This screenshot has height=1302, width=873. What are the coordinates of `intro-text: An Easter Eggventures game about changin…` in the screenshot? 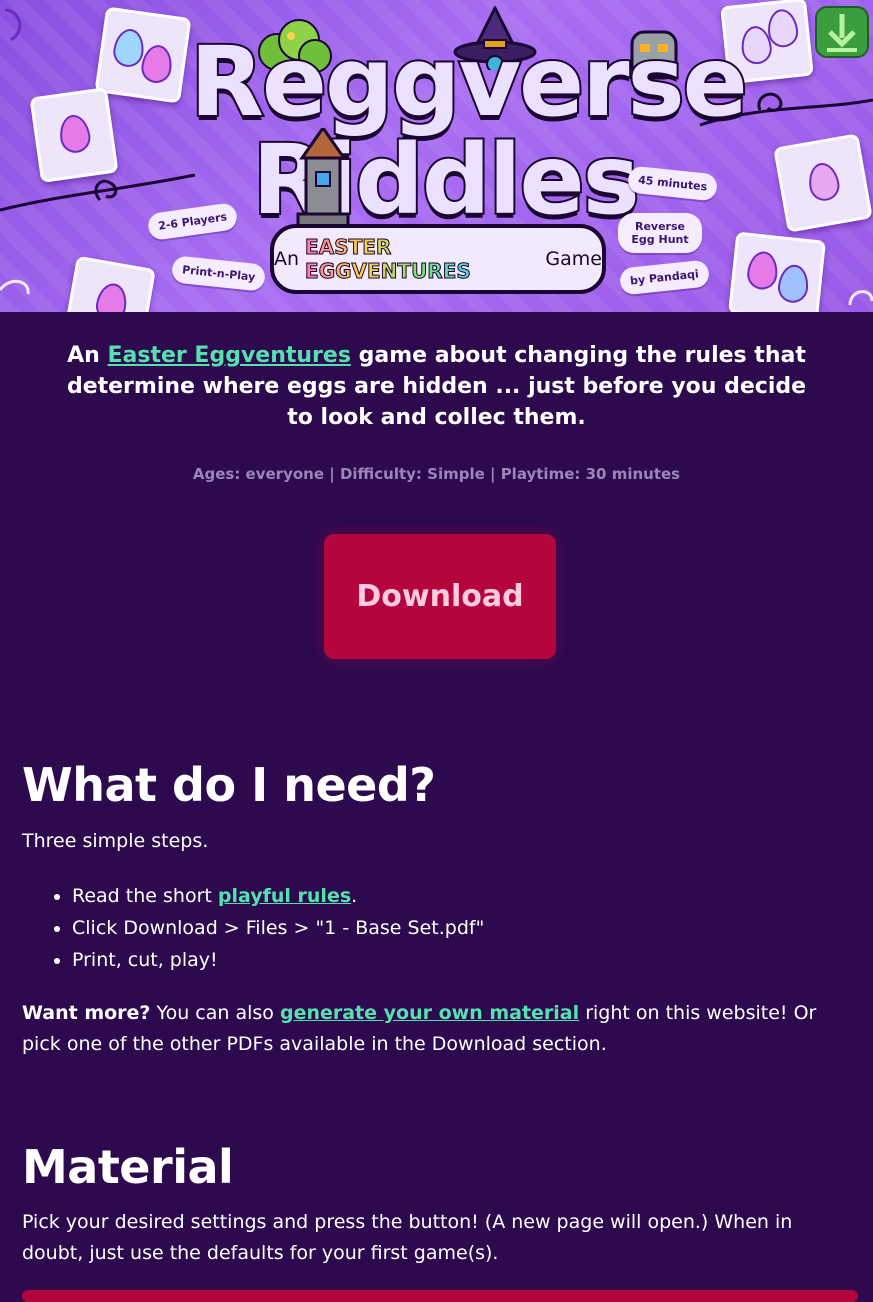 It's located at (436, 386).